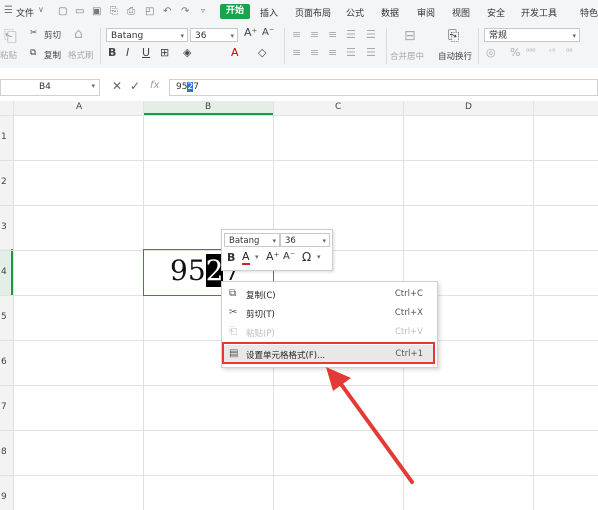 This screenshot has width=598, height=510. Describe the element at coordinates (338, 379) in the screenshot. I see `arrow-head` at that location.